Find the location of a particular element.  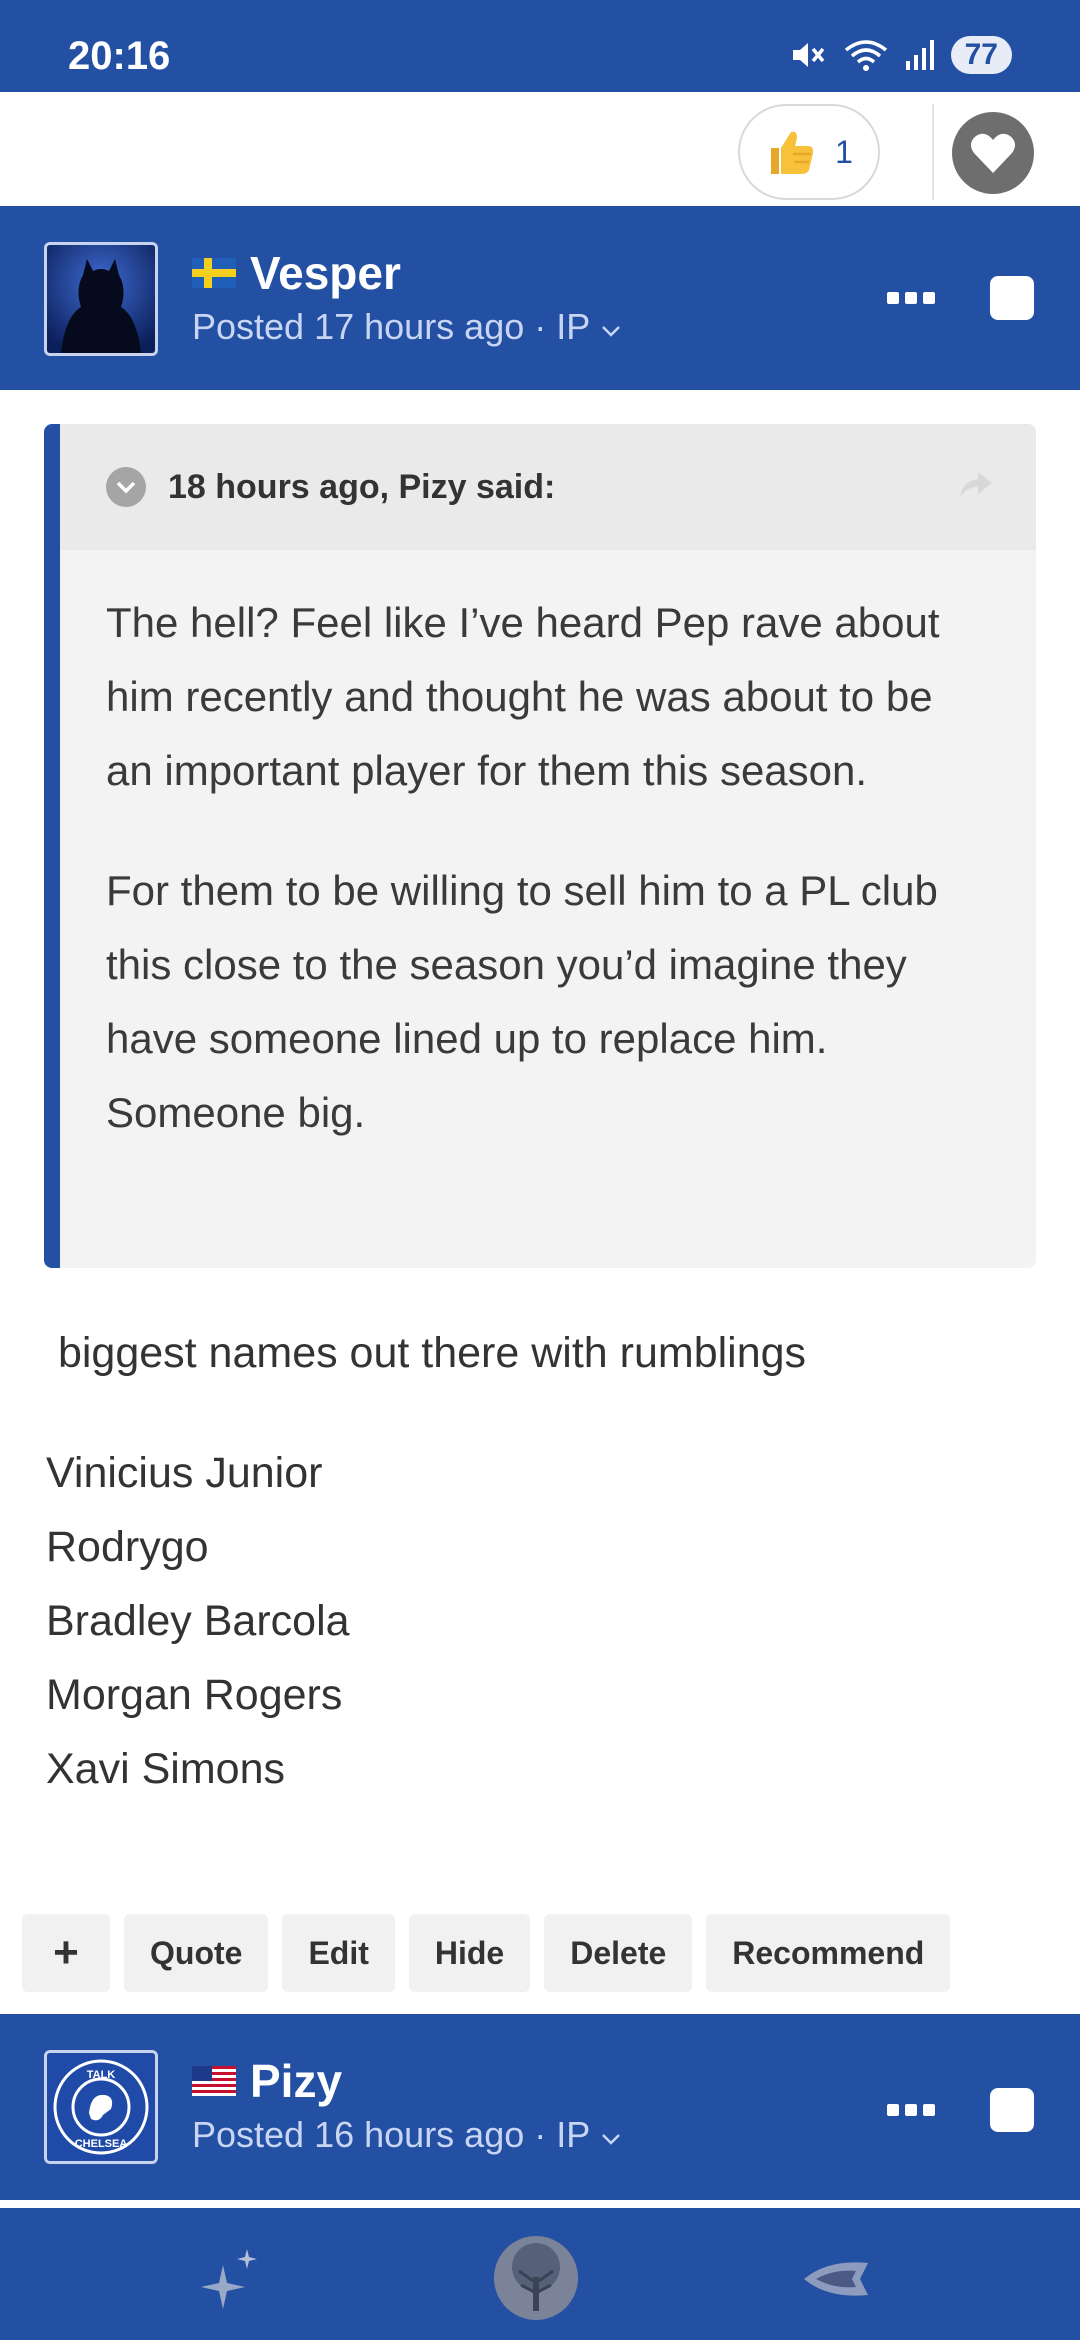

sparkle-icon is located at coordinates (229, 2279).